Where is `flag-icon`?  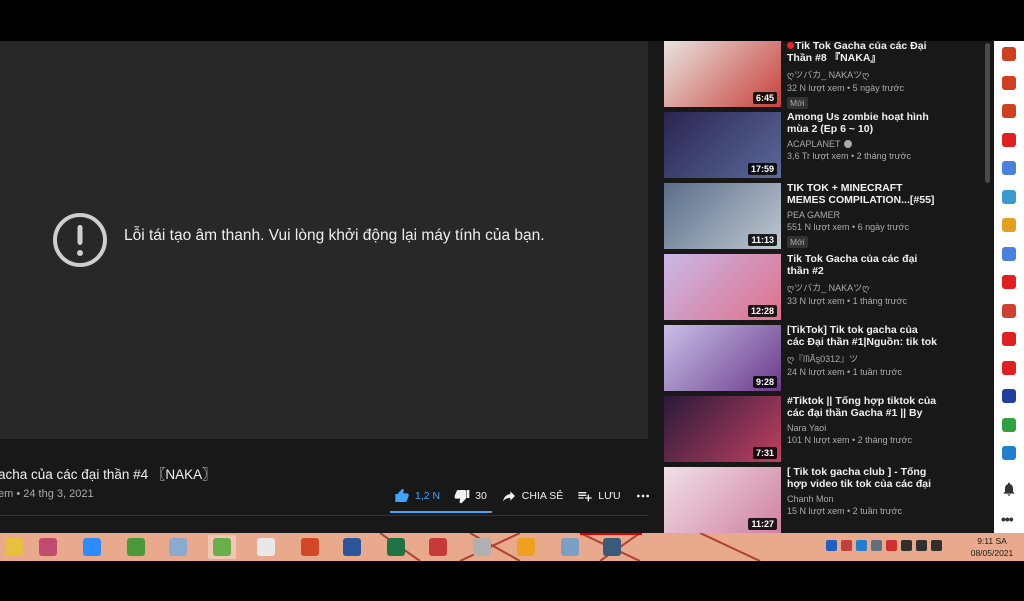 flag-icon is located at coordinates (936, 545).